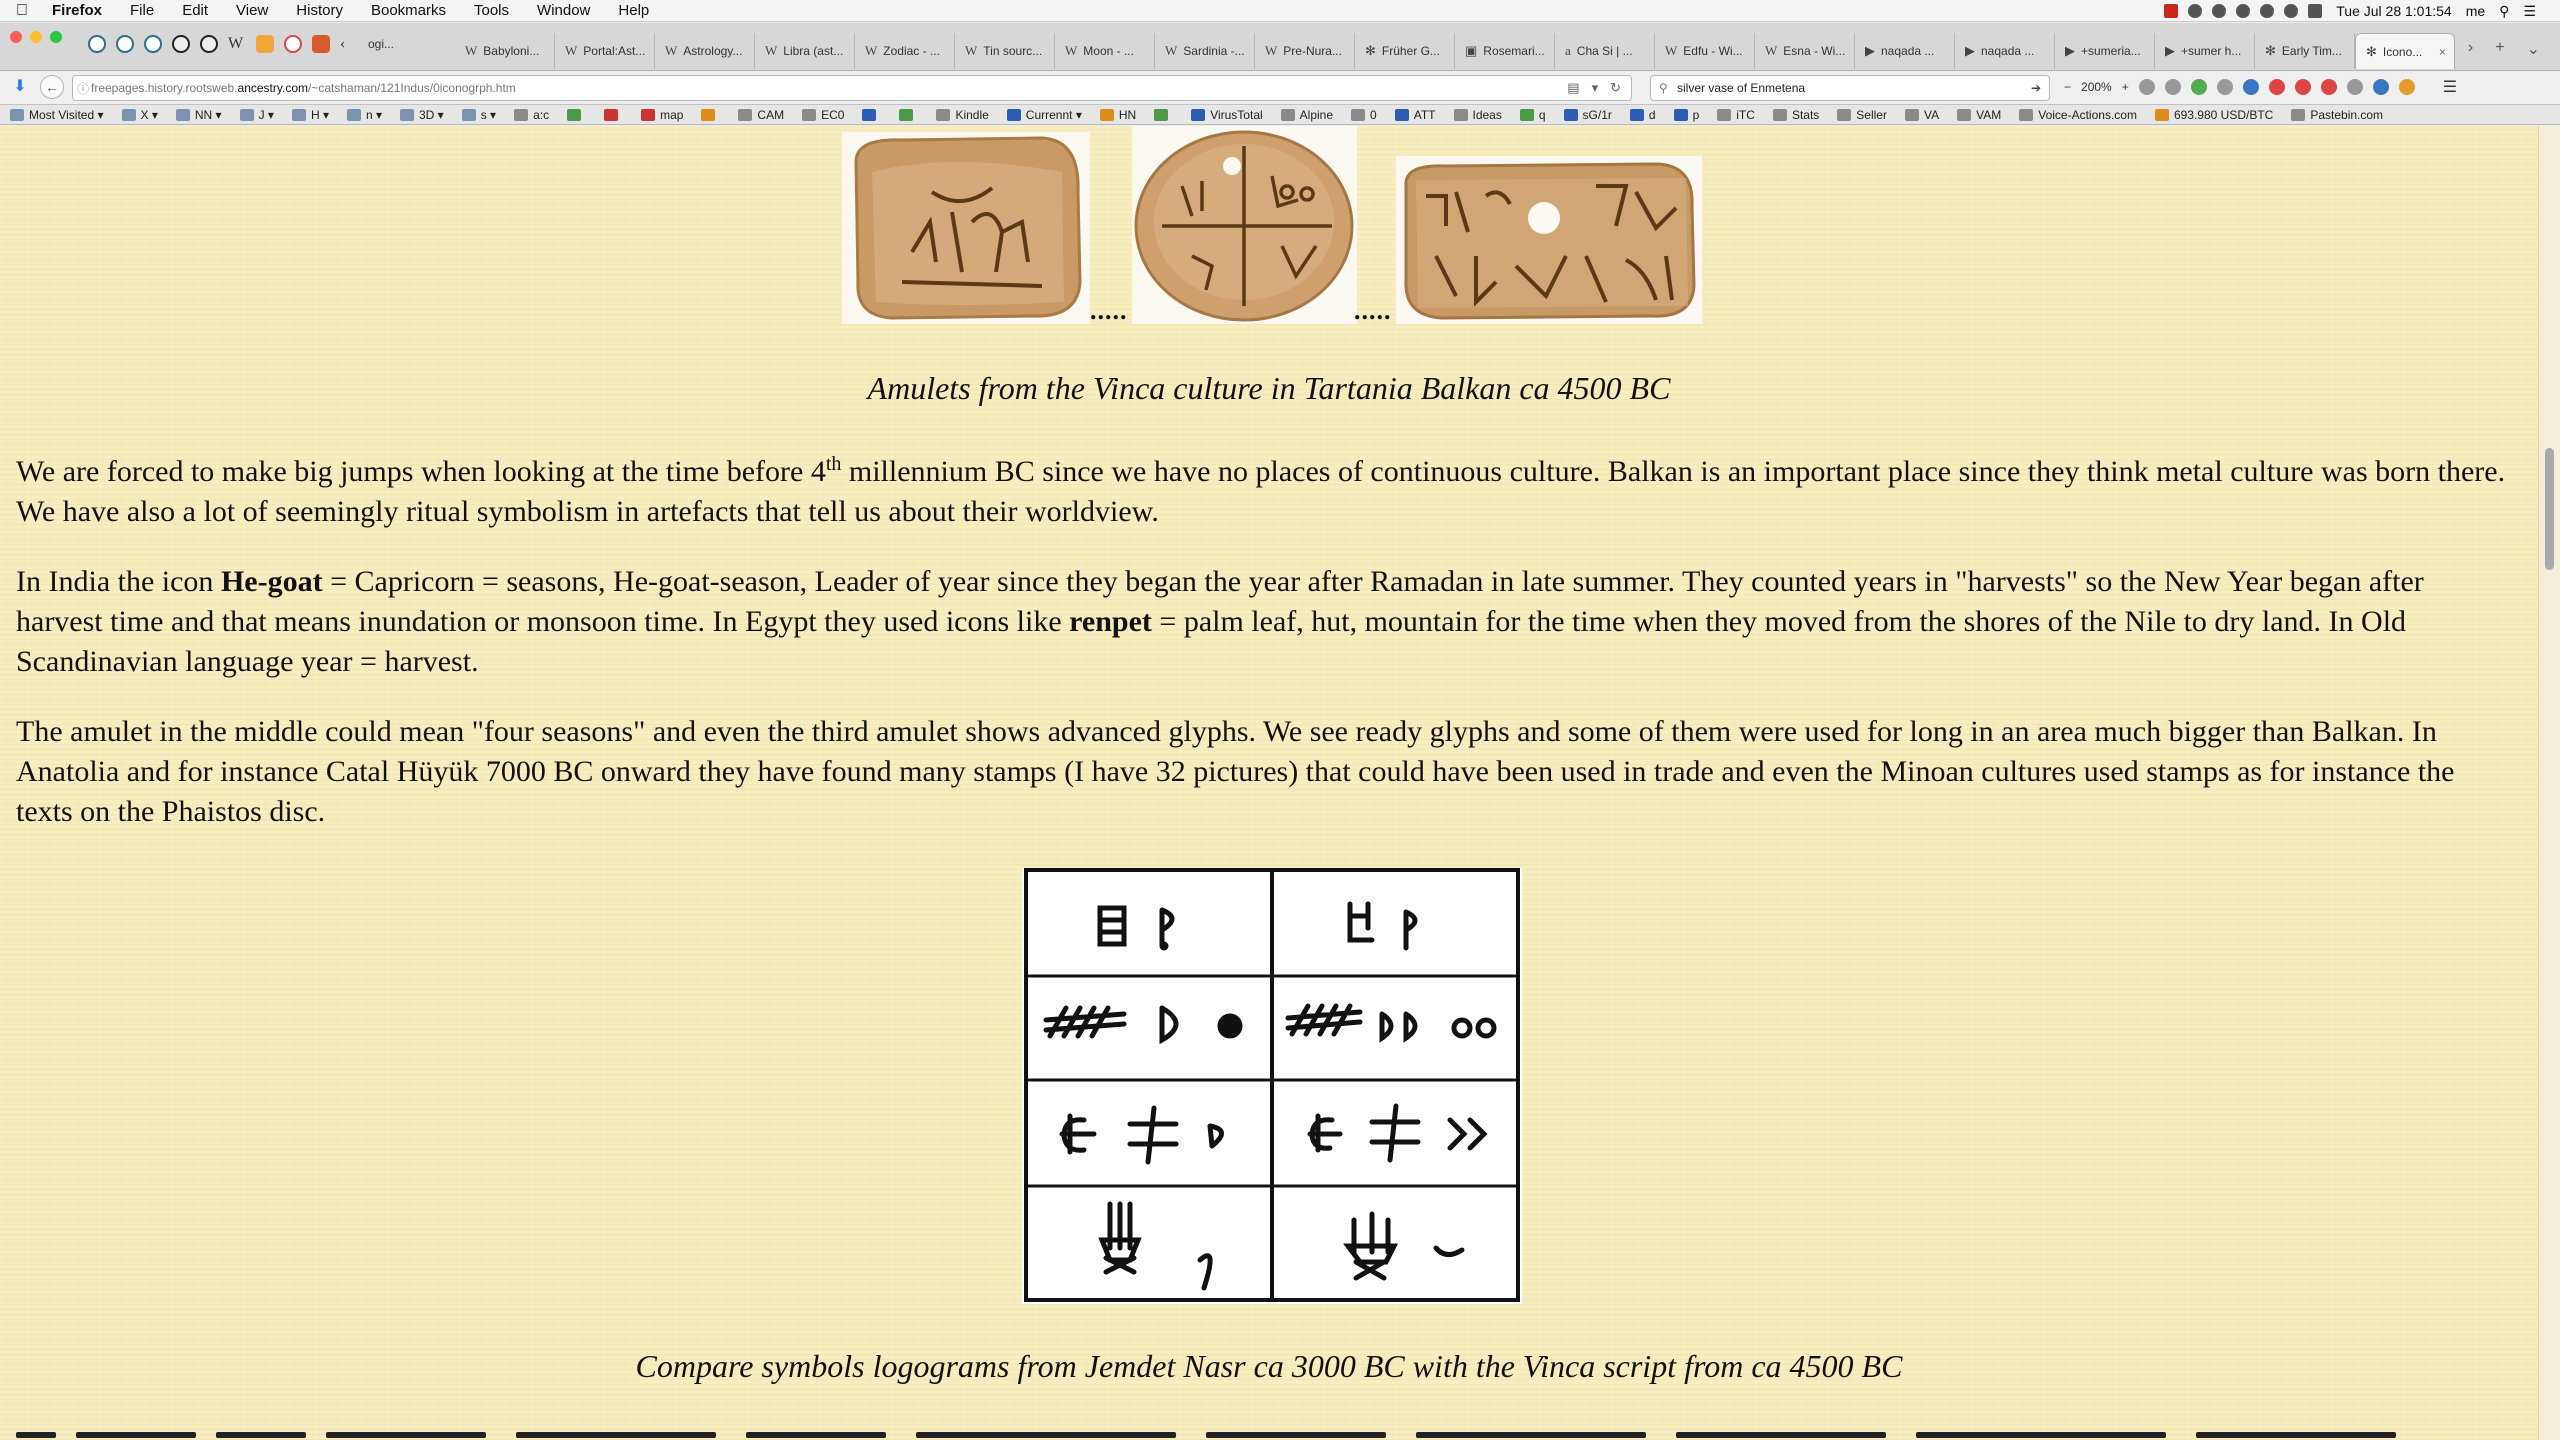 The image size is (2560, 1440). What do you see at coordinates (1364, 115) in the screenshot?
I see `bookmark-item: 0` at bounding box center [1364, 115].